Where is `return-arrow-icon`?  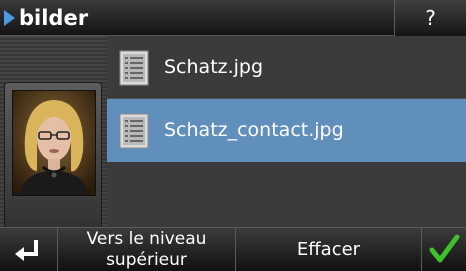
return-arrow-icon is located at coordinates (26, 250).